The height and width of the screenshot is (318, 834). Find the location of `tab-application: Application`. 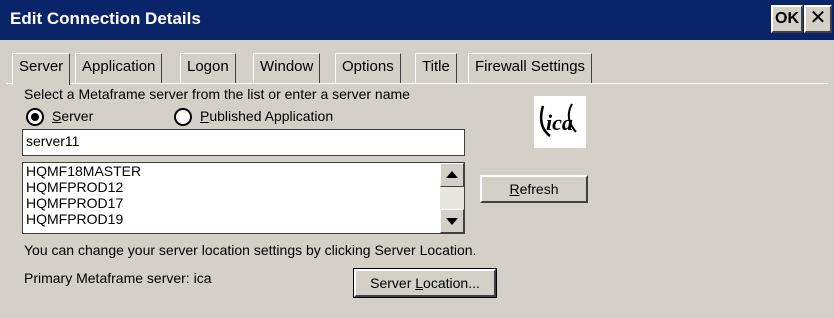

tab-application: Application is located at coordinates (119, 68).